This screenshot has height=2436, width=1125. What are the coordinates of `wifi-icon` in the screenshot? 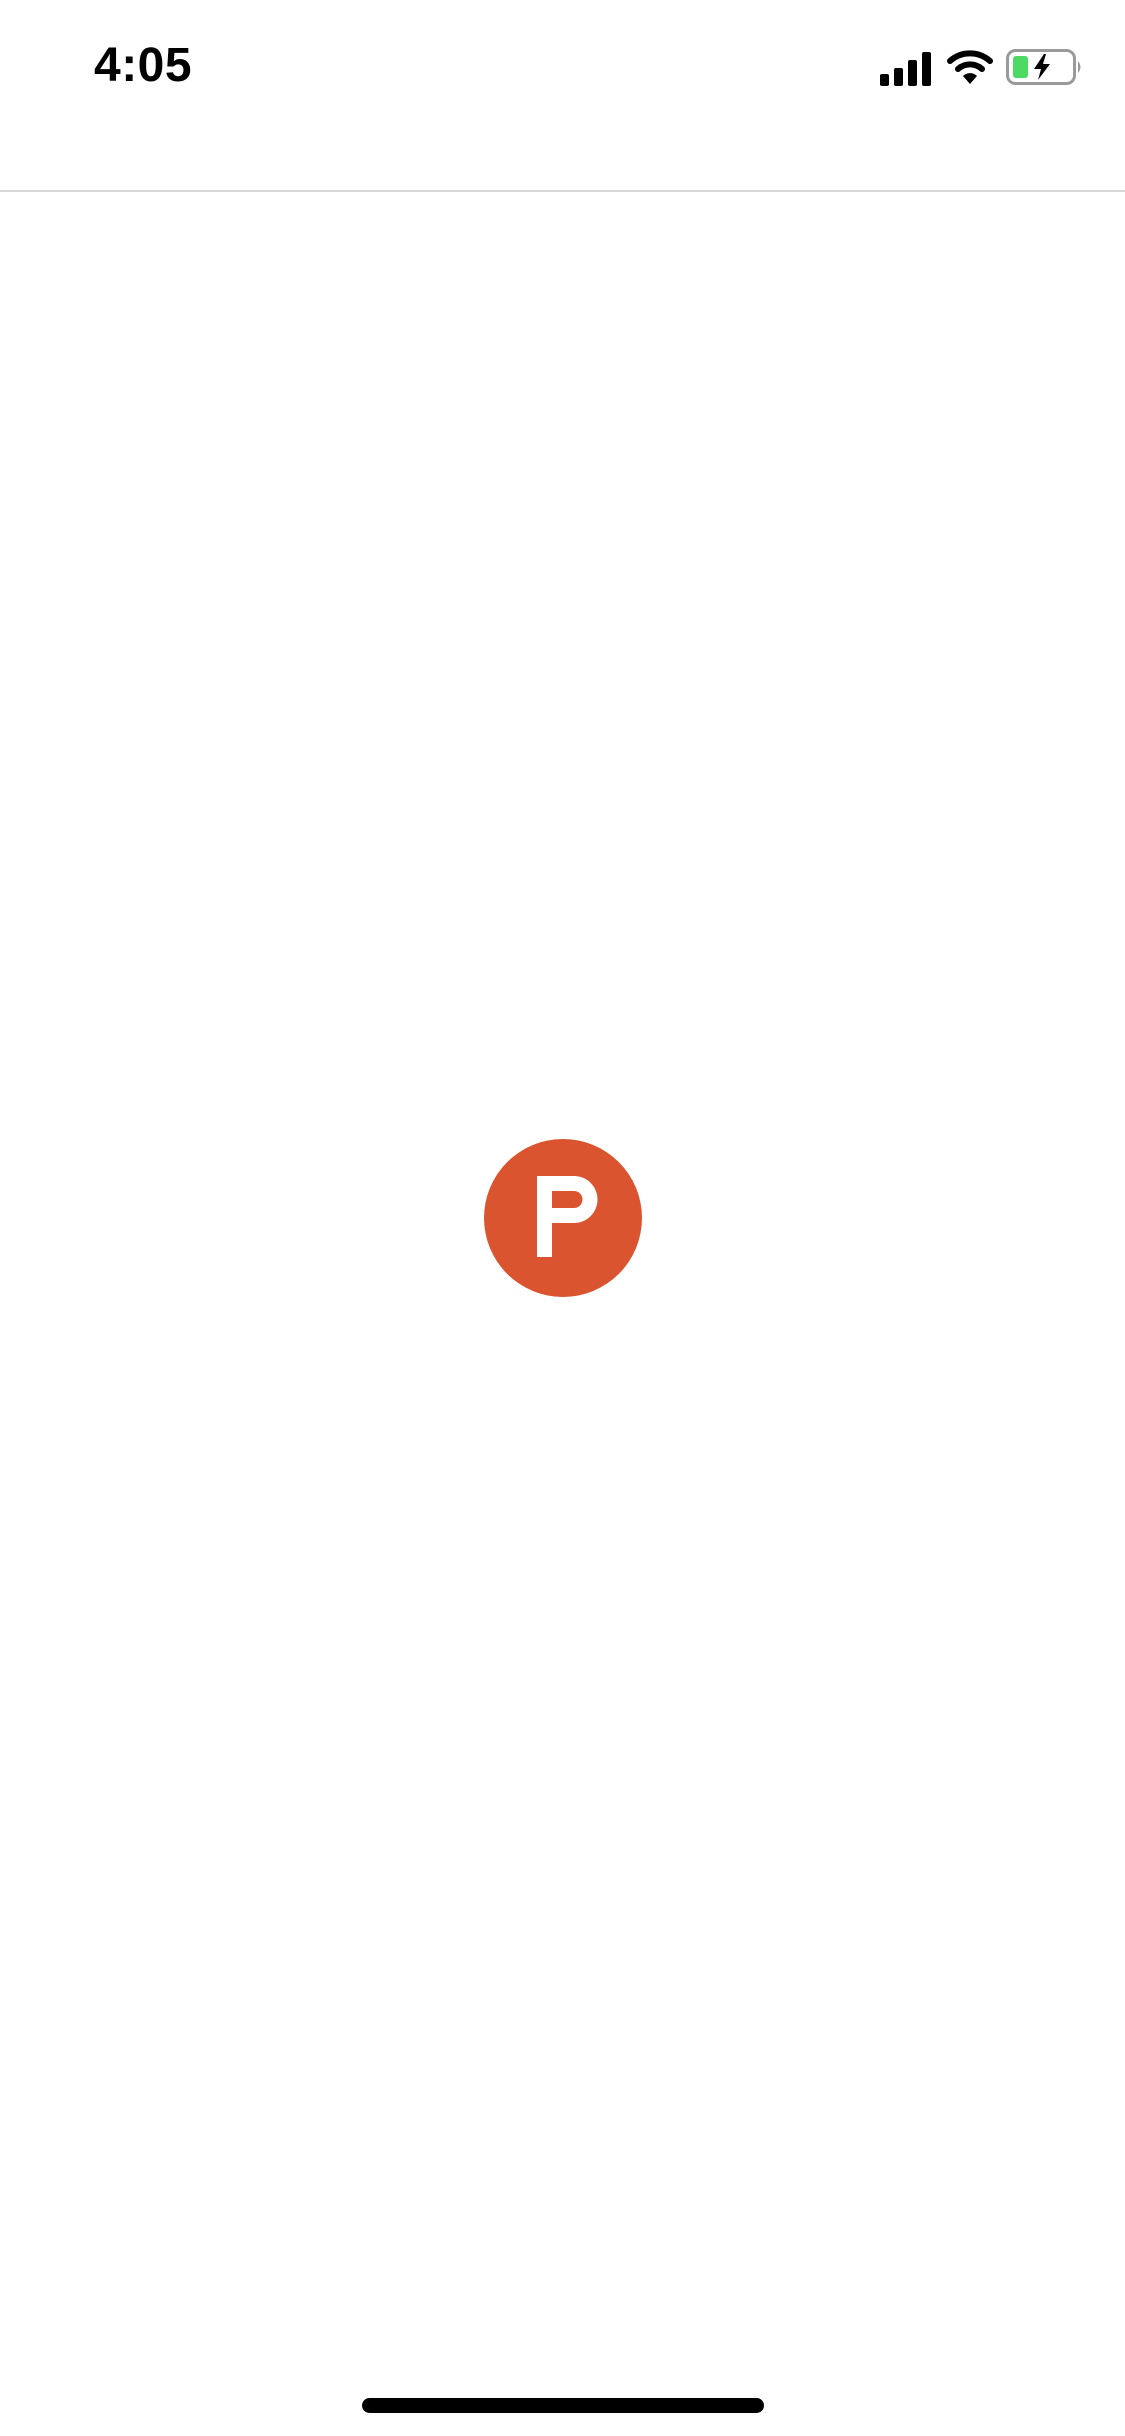 It's located at (970, 67).